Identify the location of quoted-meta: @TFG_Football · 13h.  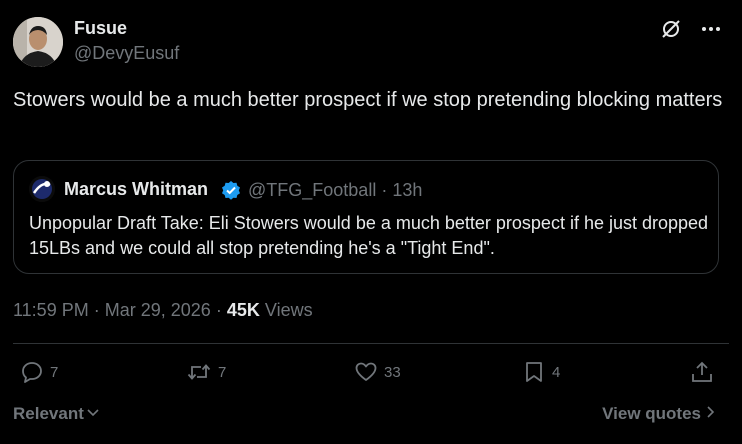
(335, 190).